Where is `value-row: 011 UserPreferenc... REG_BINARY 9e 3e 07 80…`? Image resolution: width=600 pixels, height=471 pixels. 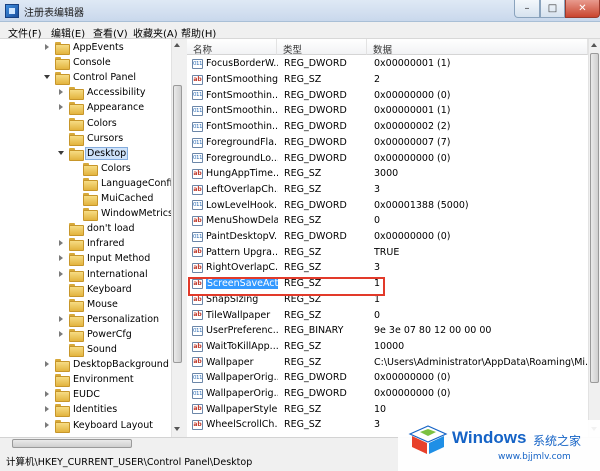 value-row: 011 UserPreferenc... REG_BINARY 9e 3e 07 80… is located at coordinates (387, 331).